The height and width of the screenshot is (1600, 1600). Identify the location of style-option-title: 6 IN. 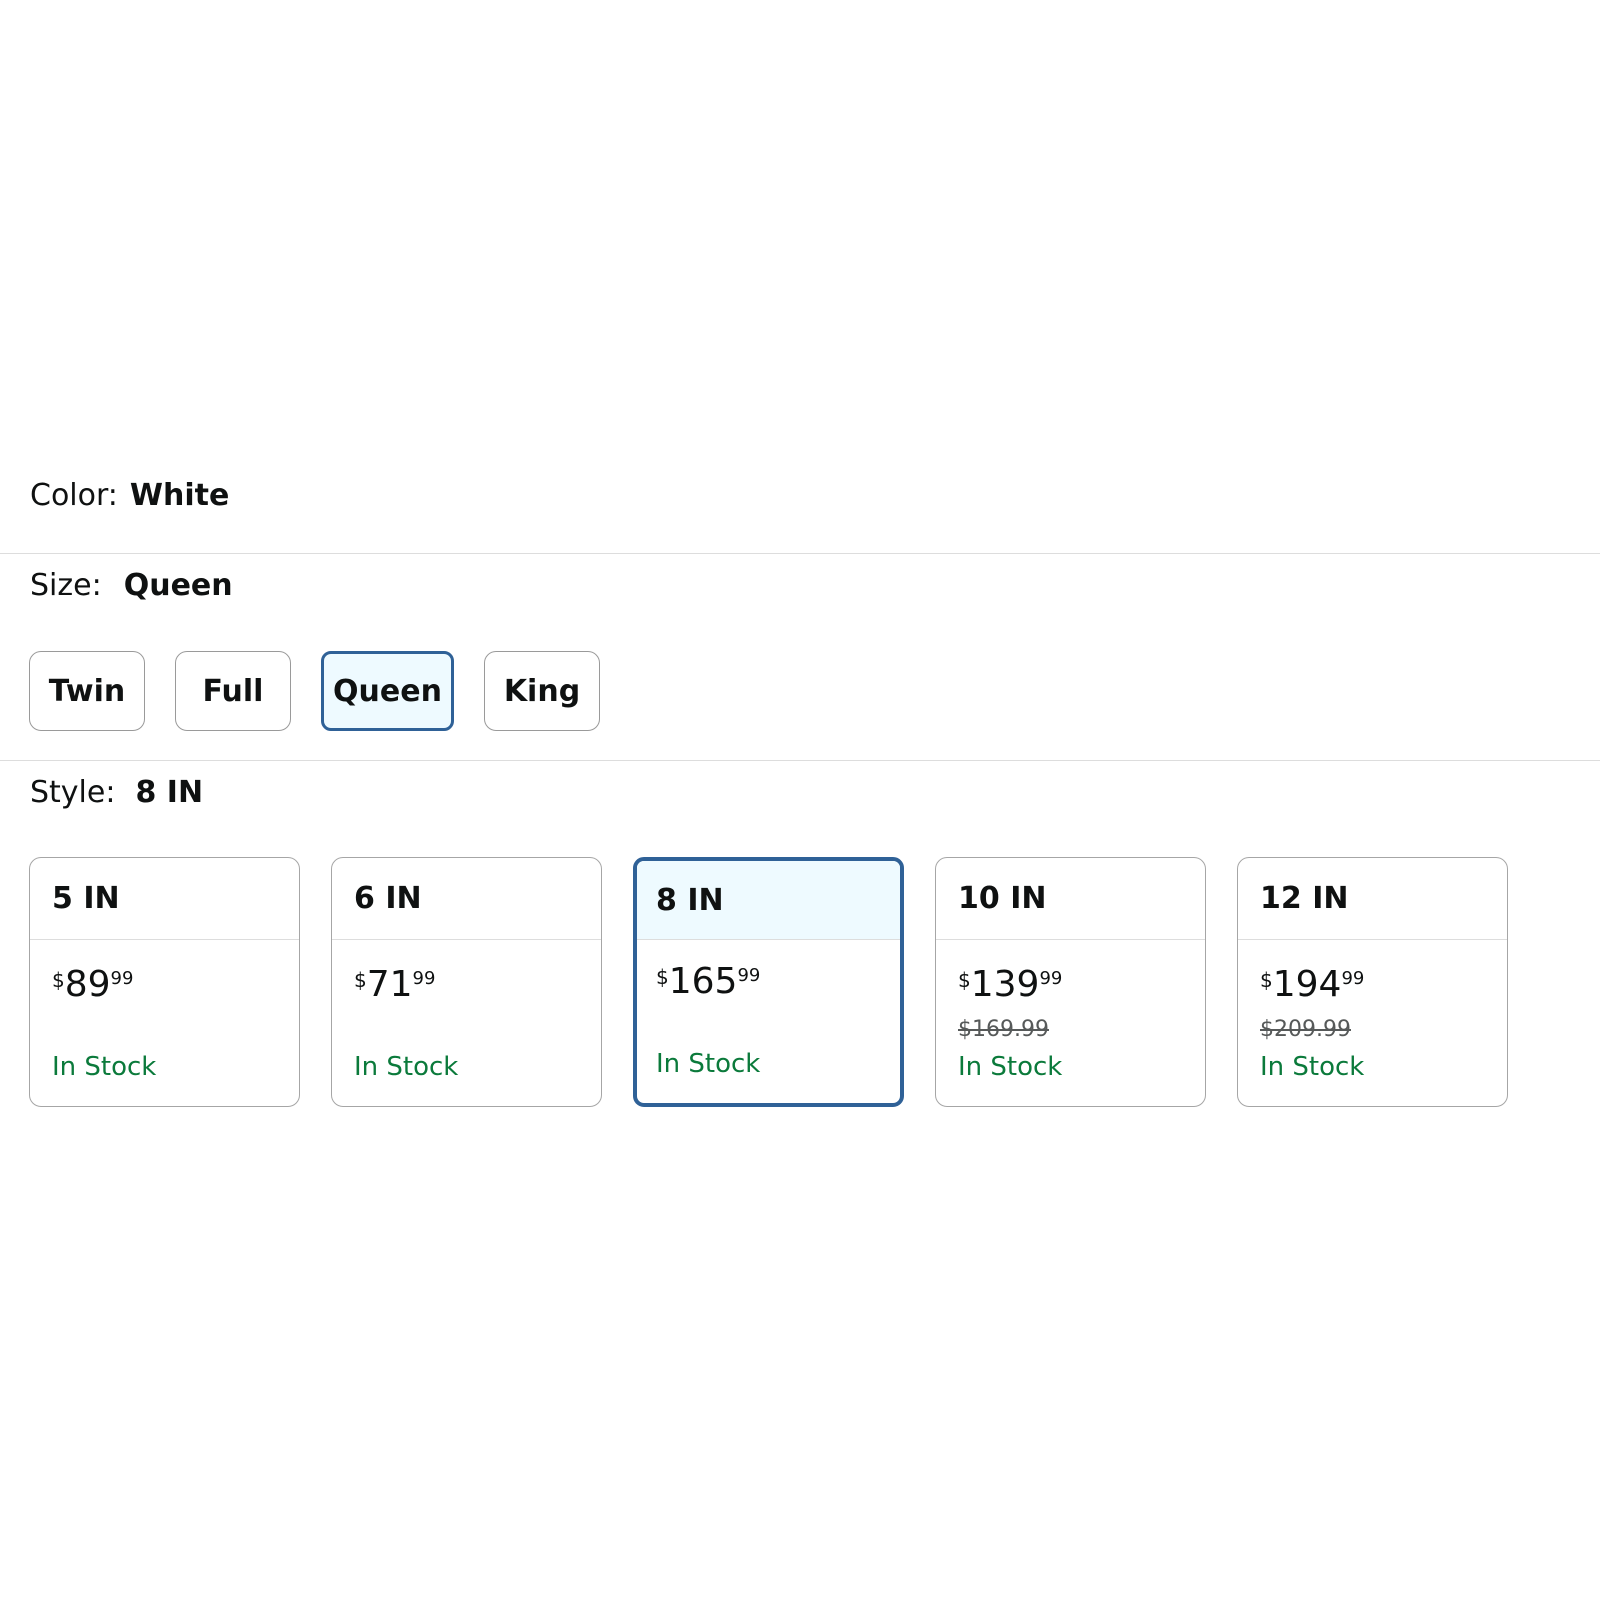
(466, 899).